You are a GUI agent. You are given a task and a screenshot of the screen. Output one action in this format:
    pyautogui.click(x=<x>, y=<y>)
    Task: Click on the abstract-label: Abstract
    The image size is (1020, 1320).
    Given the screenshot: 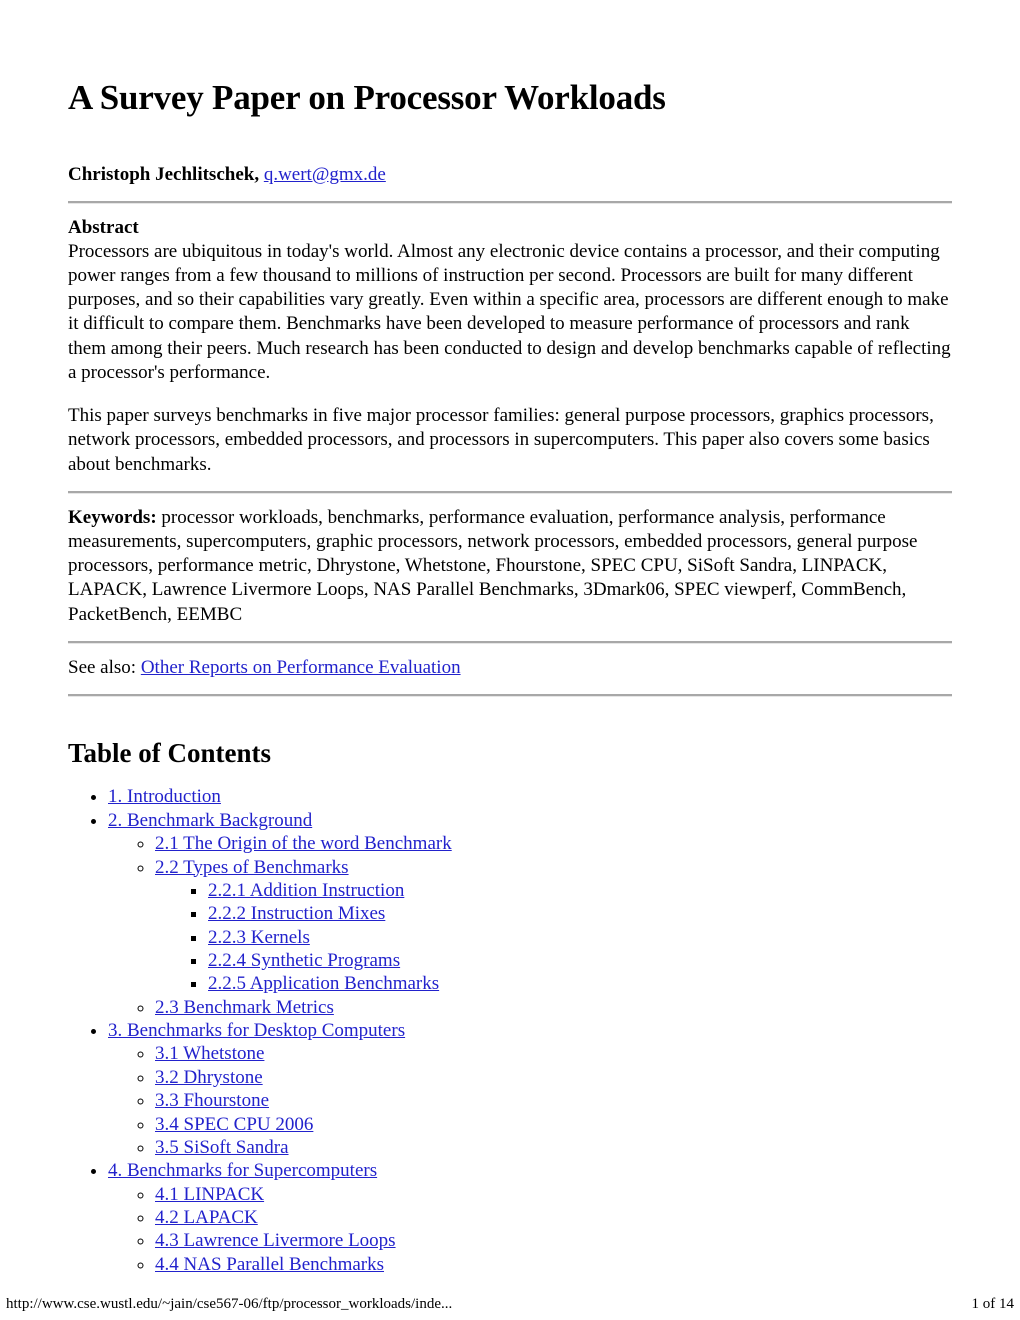 What is the action you would take?
    pyautogui.click(x=103, y=228)
    